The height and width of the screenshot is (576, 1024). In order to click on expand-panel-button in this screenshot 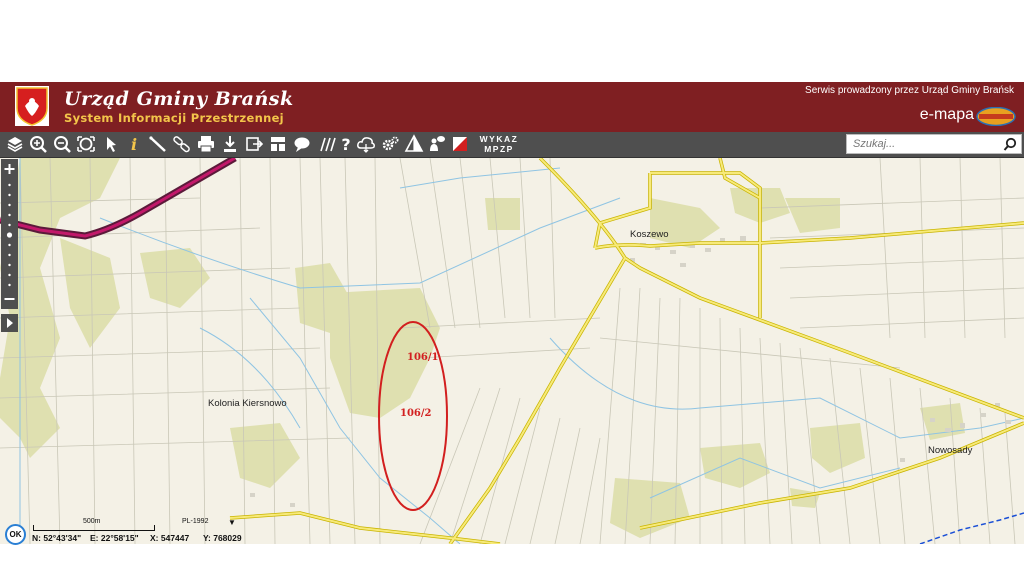, I will do `click(9, 323)`.